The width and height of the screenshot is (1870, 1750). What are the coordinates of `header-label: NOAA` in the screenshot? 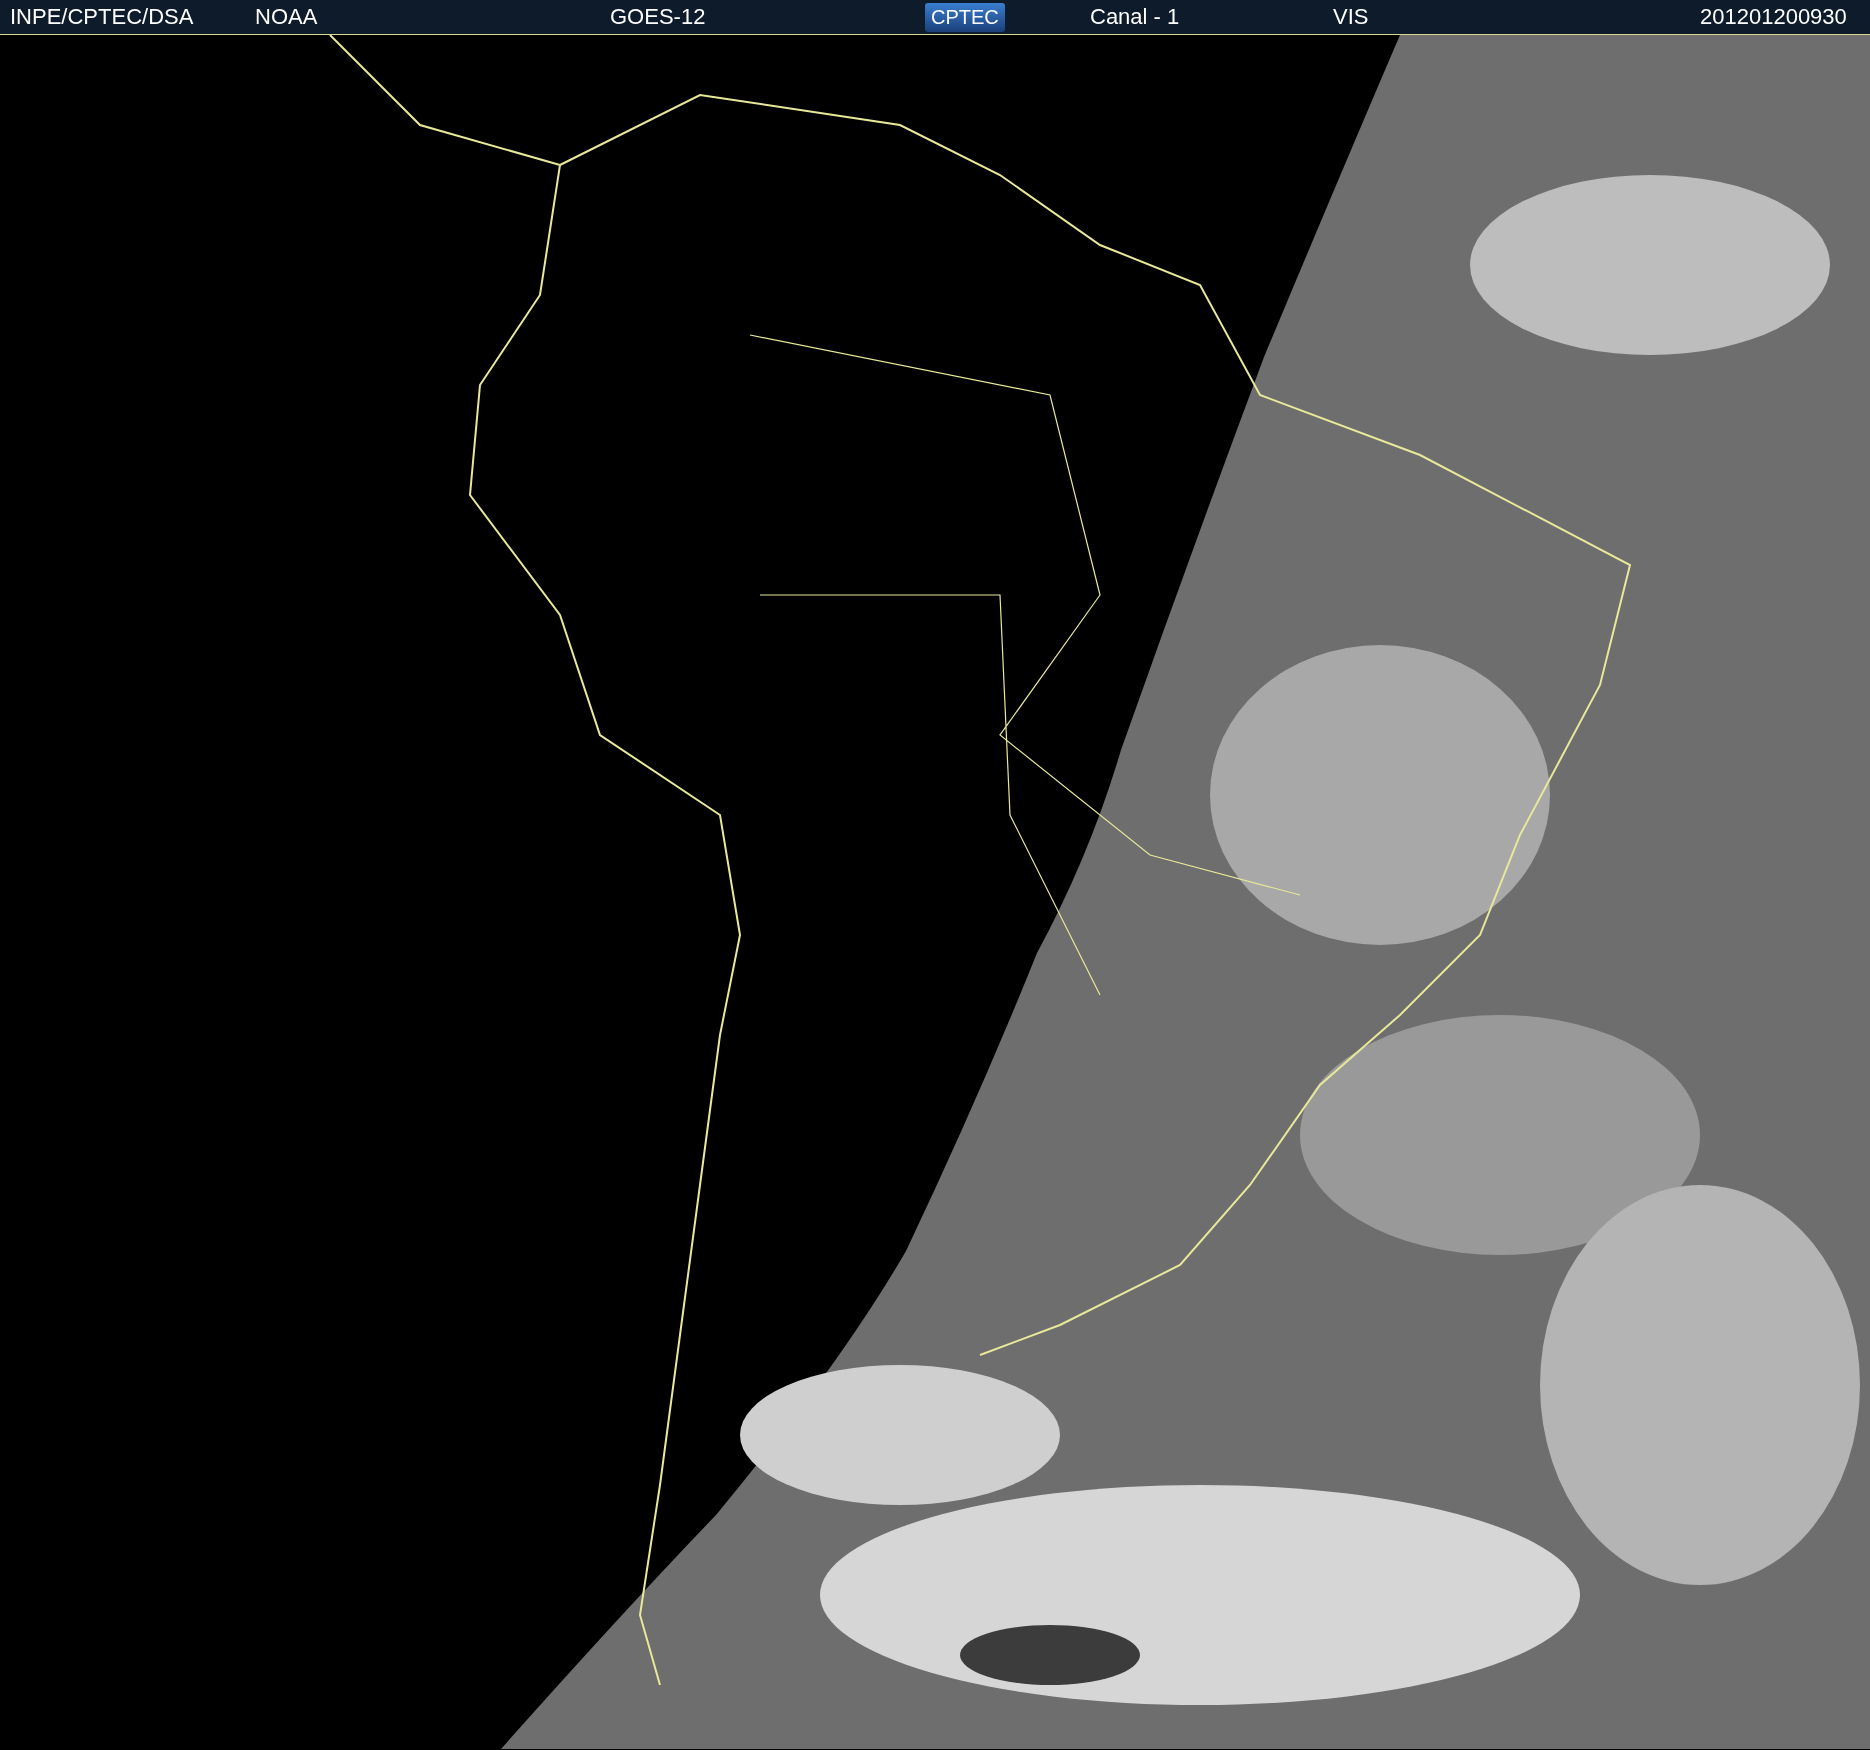 It's located at (286, 17).